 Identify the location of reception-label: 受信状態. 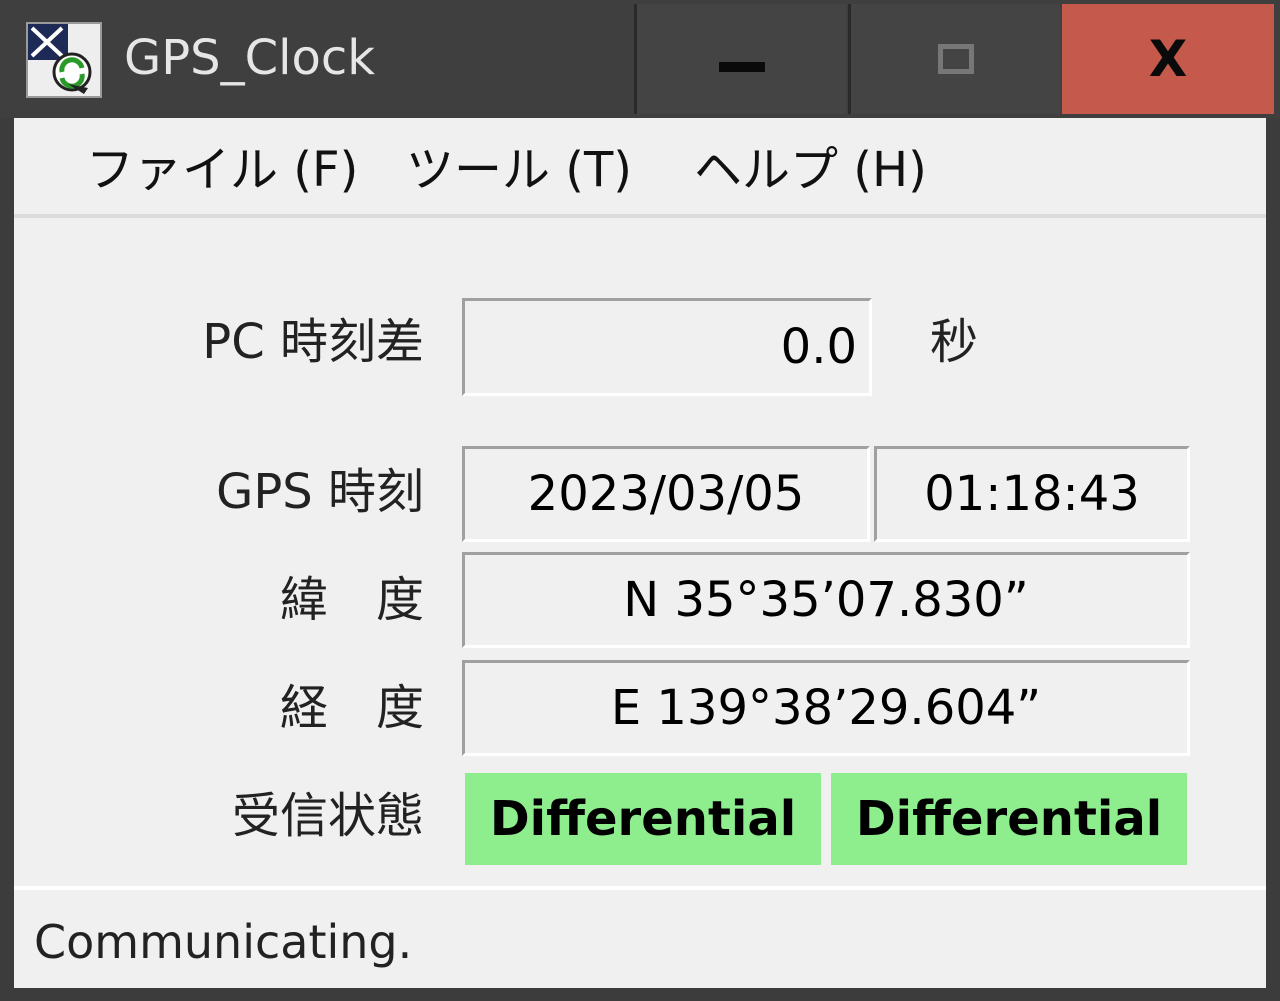
(327, 816).